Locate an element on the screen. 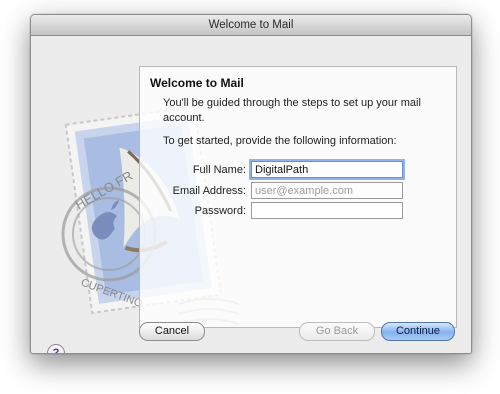 This screenshot has width=500, height=394. continue-button: Continue is located at coordinates (418, 331).